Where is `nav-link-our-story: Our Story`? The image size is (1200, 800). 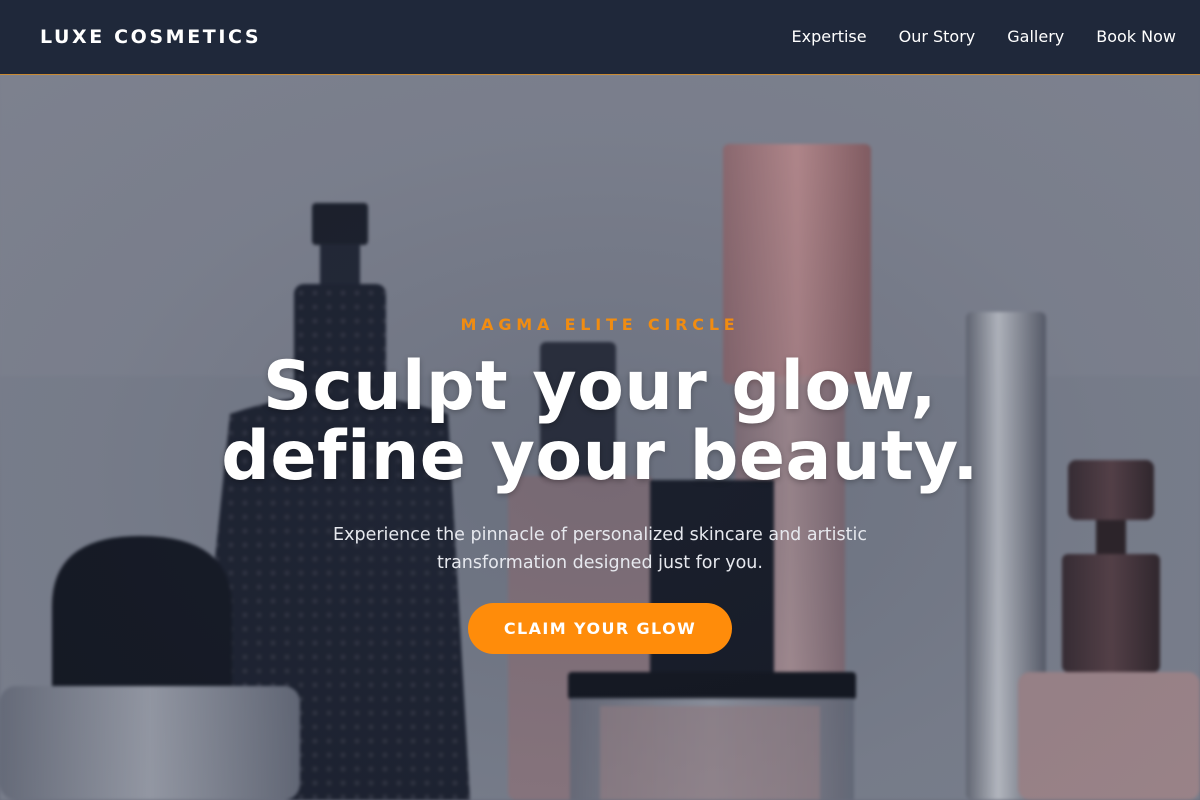 nav-link-our-story: Our Story is located at coordinates (937, 36).